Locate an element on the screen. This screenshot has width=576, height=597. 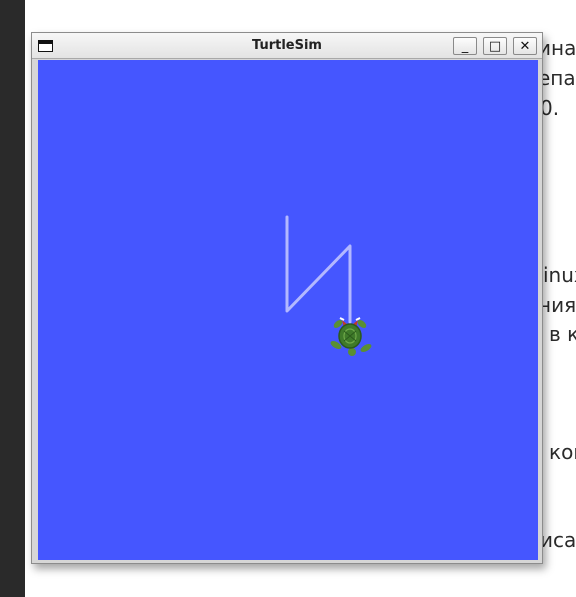
background-text-line: епа is located at coordinates (557, 78).